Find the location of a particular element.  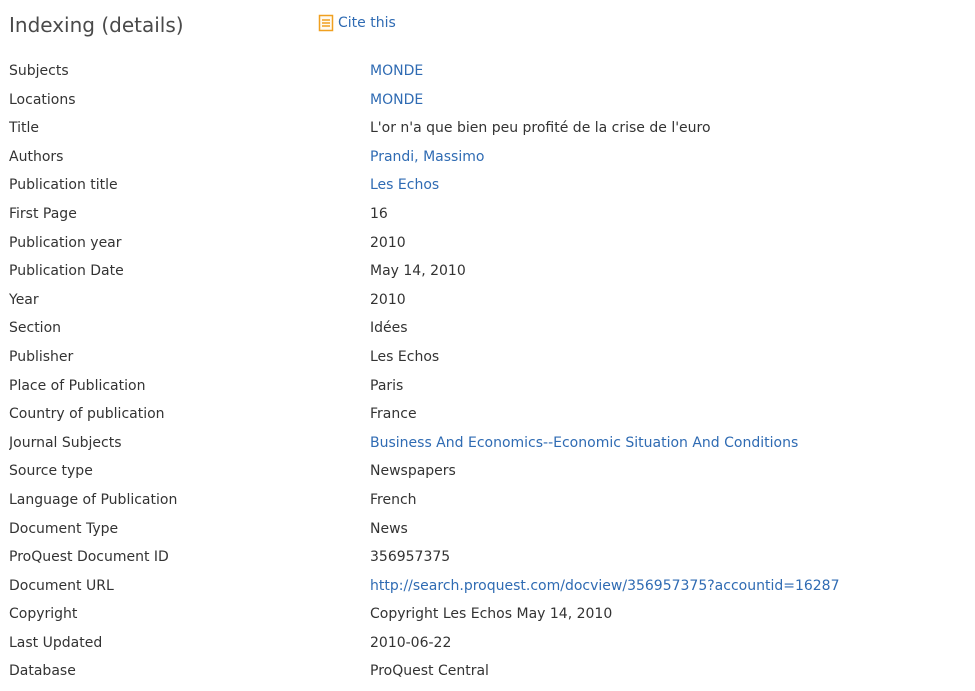

field-label: Place of Publication is located at coordinates (77, 385).